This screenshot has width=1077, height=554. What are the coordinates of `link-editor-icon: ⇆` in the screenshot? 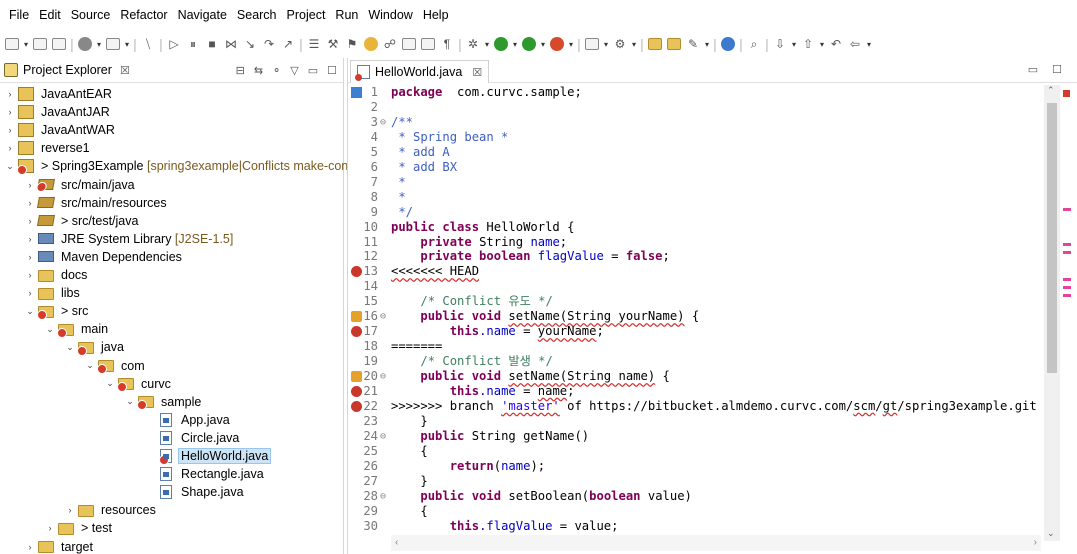 It's located at (258, 70).